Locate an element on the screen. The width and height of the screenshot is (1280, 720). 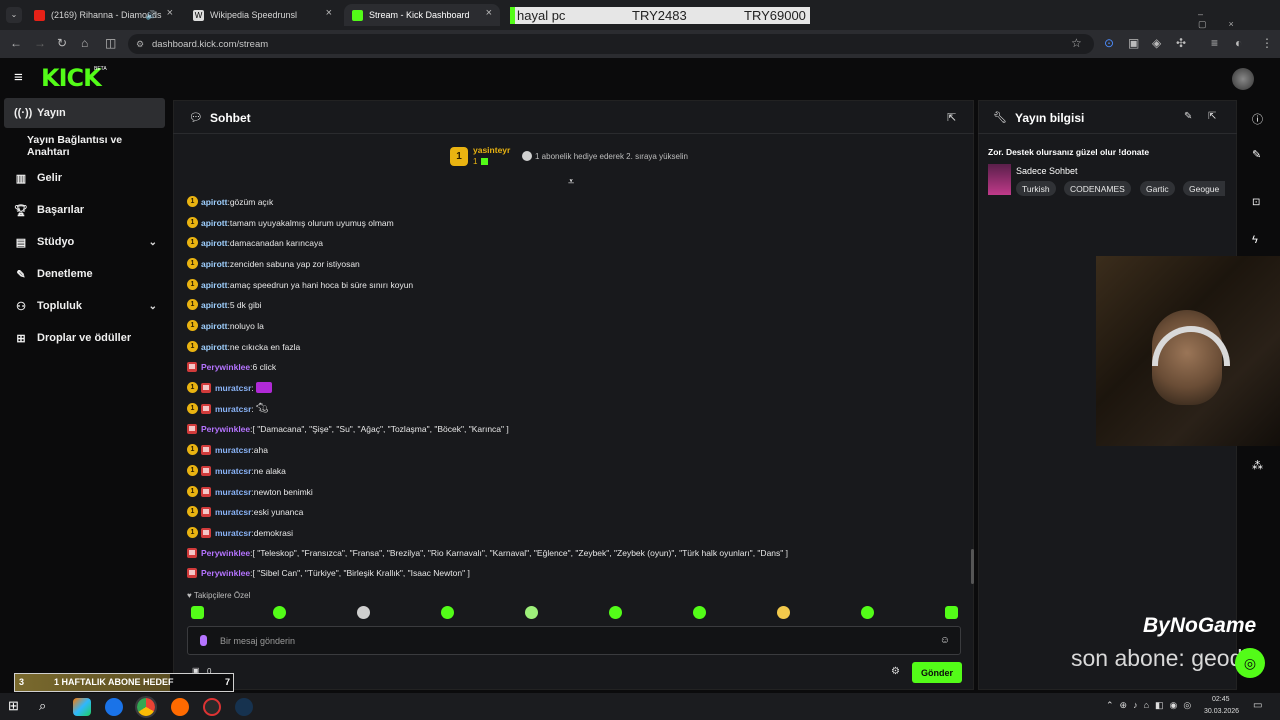
chat-scrollbar is located at coordinates (972, 566).